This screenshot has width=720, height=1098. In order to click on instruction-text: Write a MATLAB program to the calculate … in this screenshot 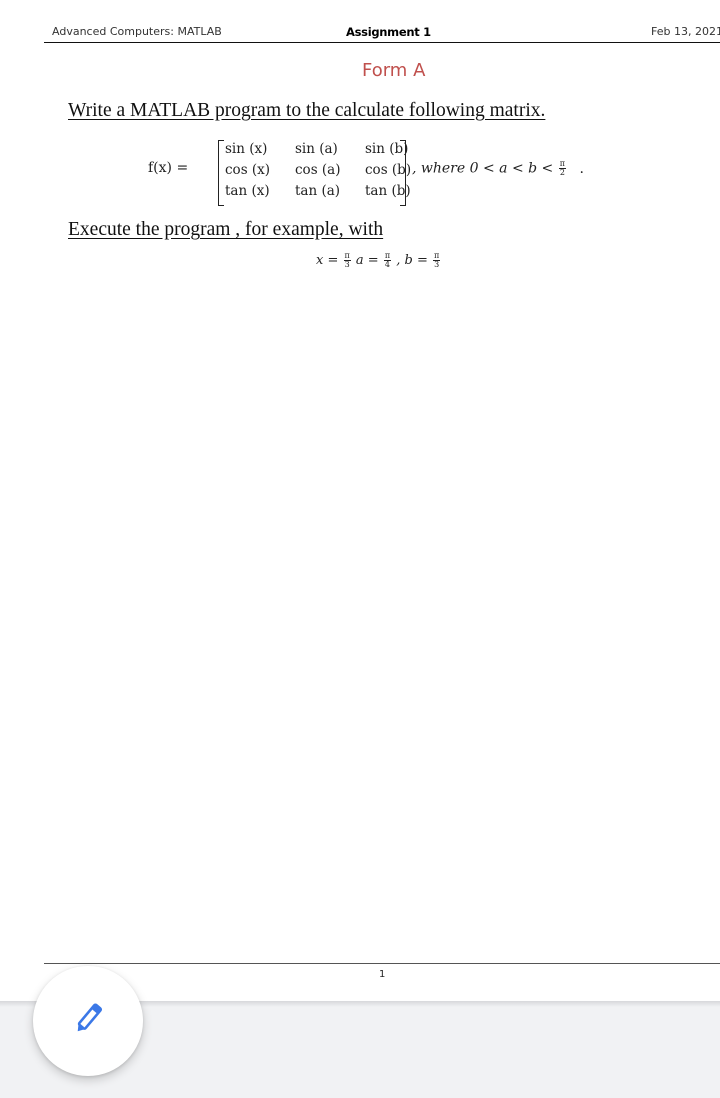, I will do `click(307, 110)`.